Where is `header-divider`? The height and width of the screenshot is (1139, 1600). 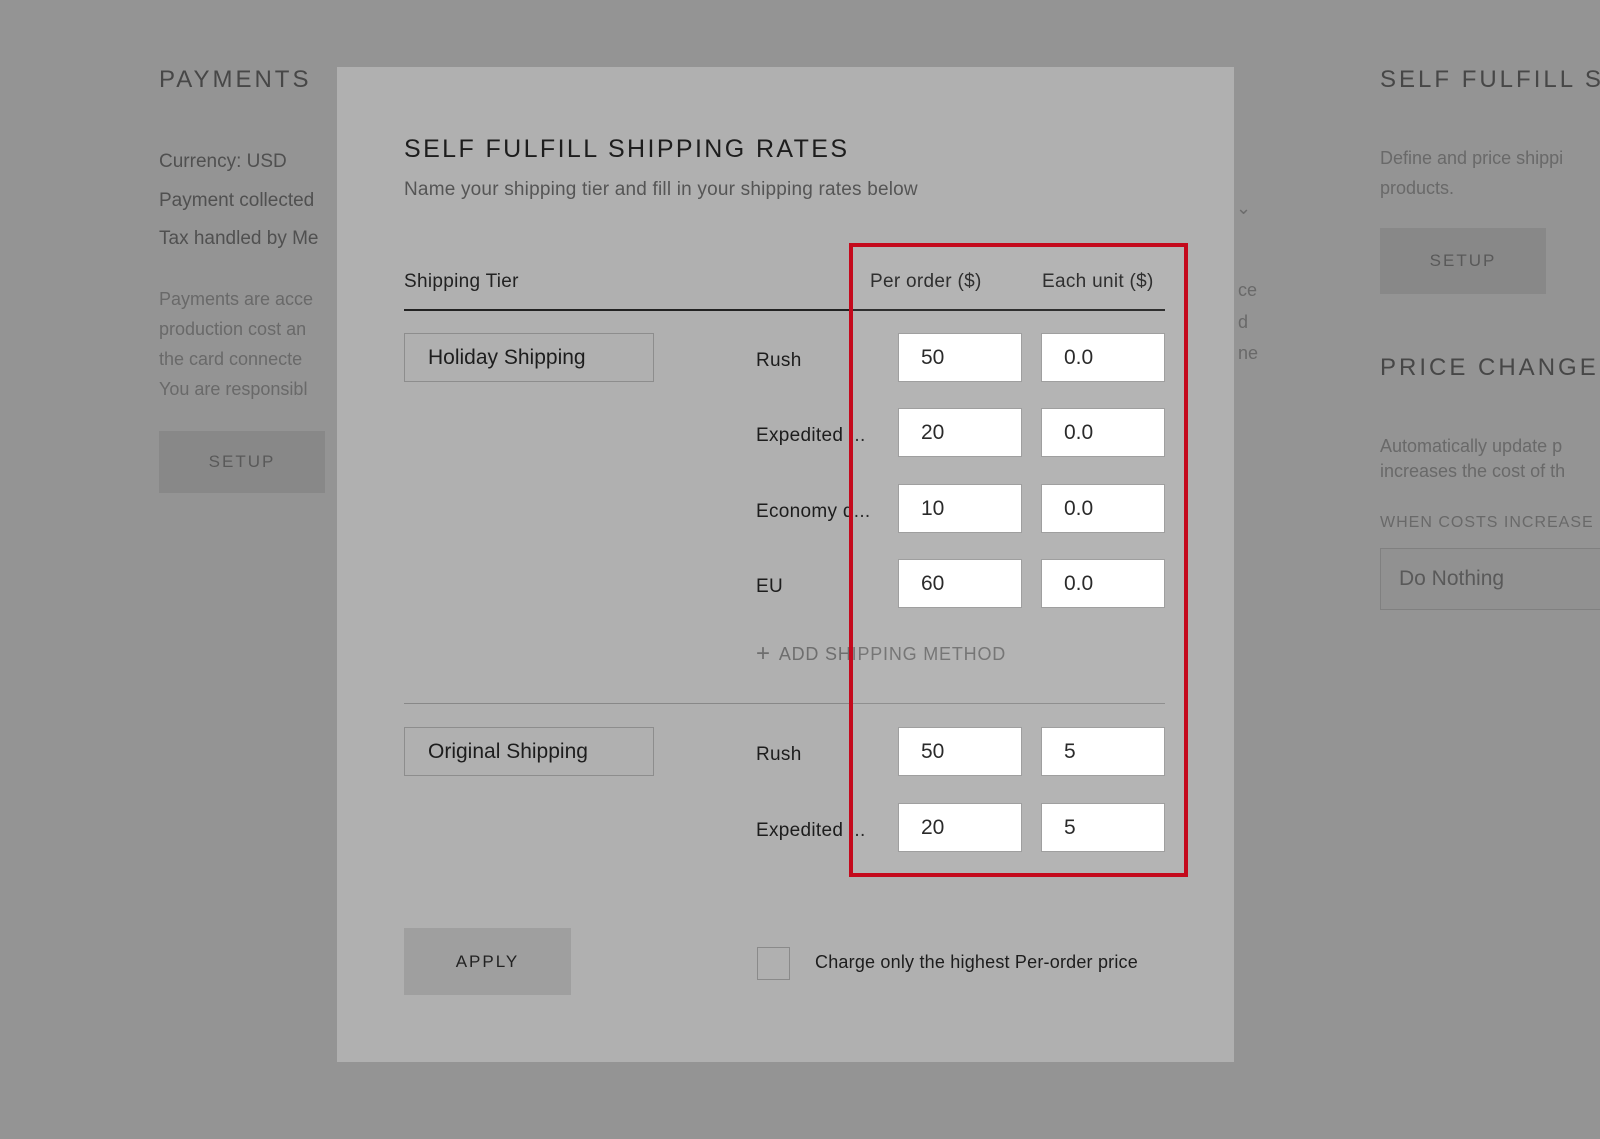
header-divider is located at coordinates (784, 310).